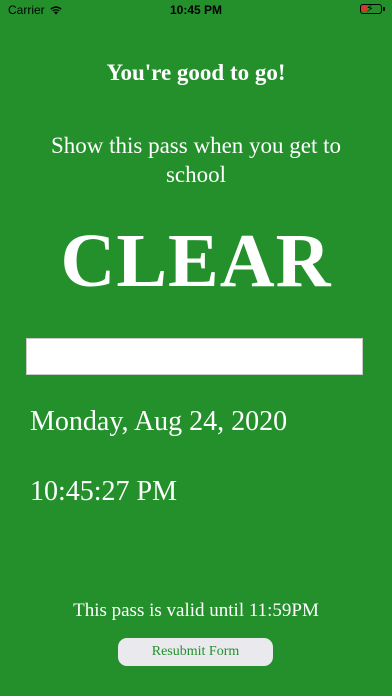  Describe the element at coordinates (196, 72) in the screenshot. I see `pass-headline: You're good to go!` at that location.